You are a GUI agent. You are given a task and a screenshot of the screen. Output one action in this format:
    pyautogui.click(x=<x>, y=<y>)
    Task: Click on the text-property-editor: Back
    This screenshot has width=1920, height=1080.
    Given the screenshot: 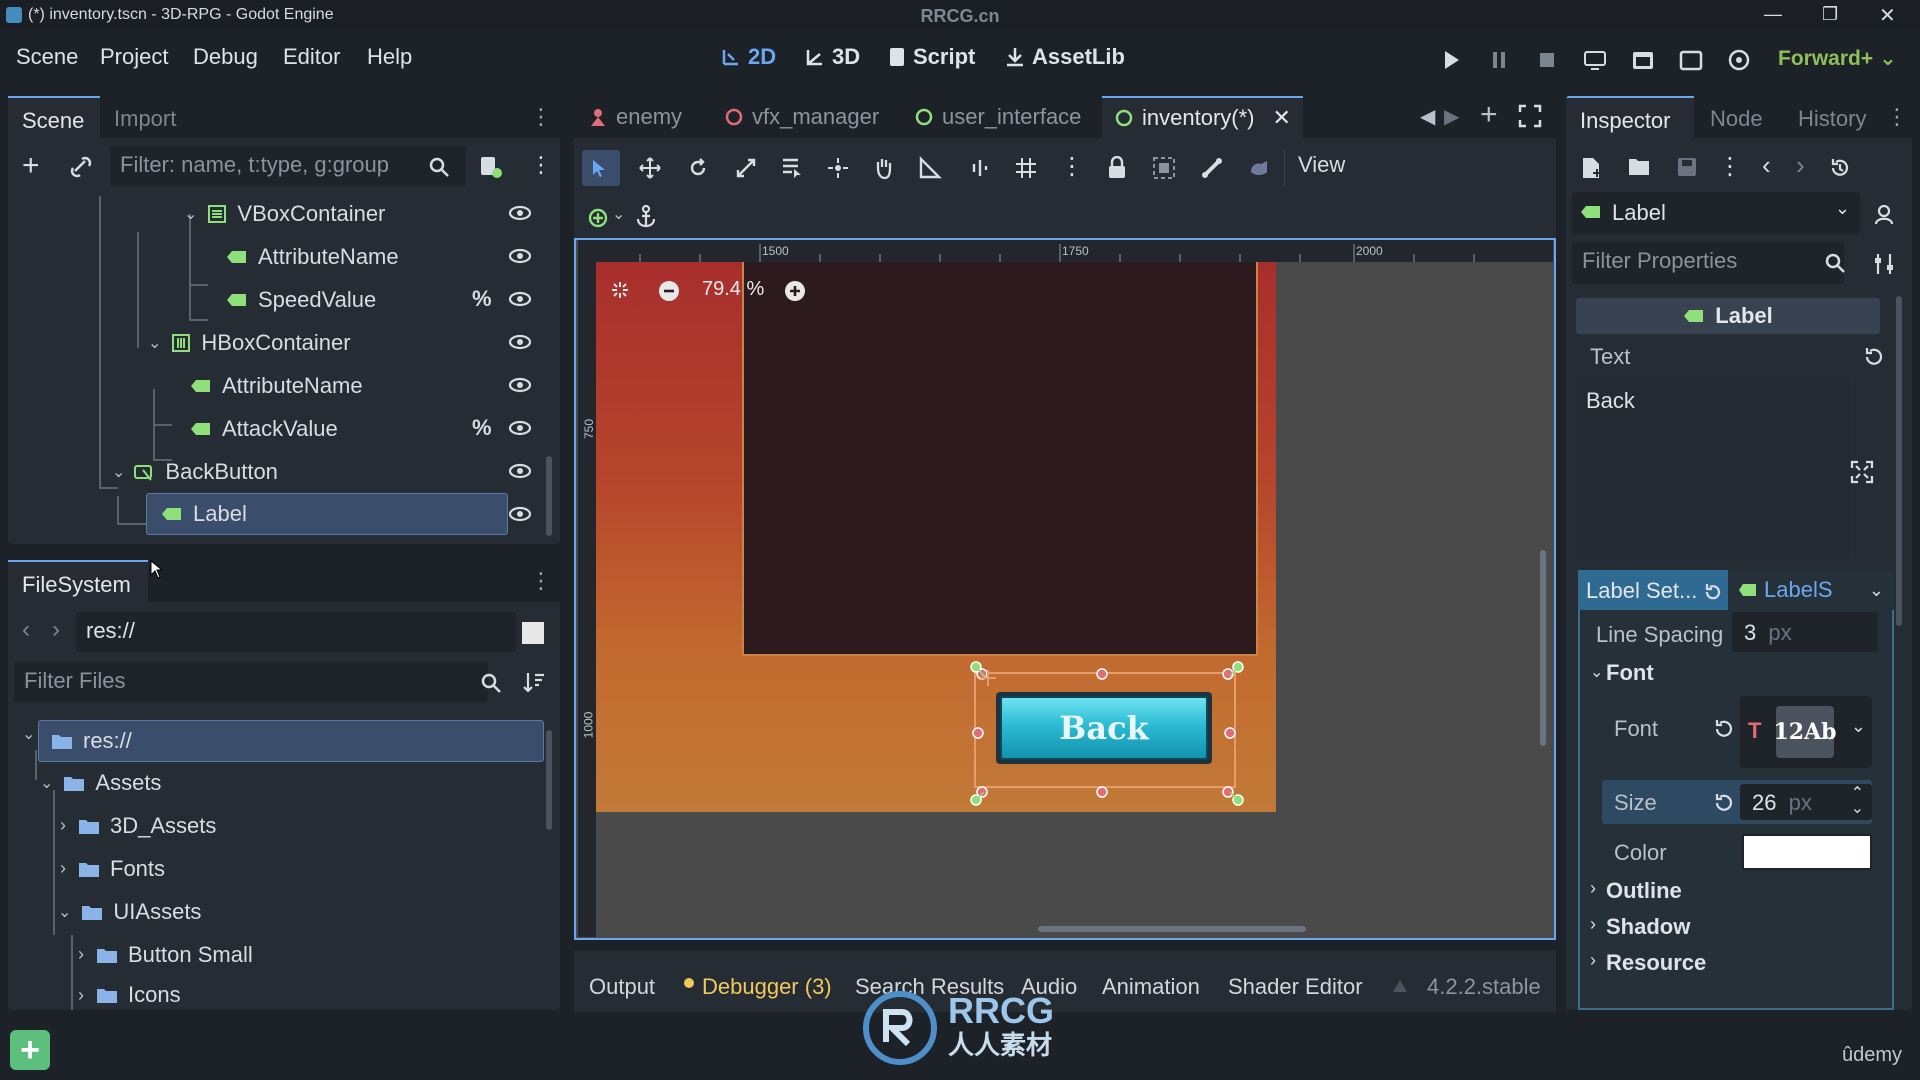 What is the action you would take?
    pyautogui.click(x=1713, y=468)
    